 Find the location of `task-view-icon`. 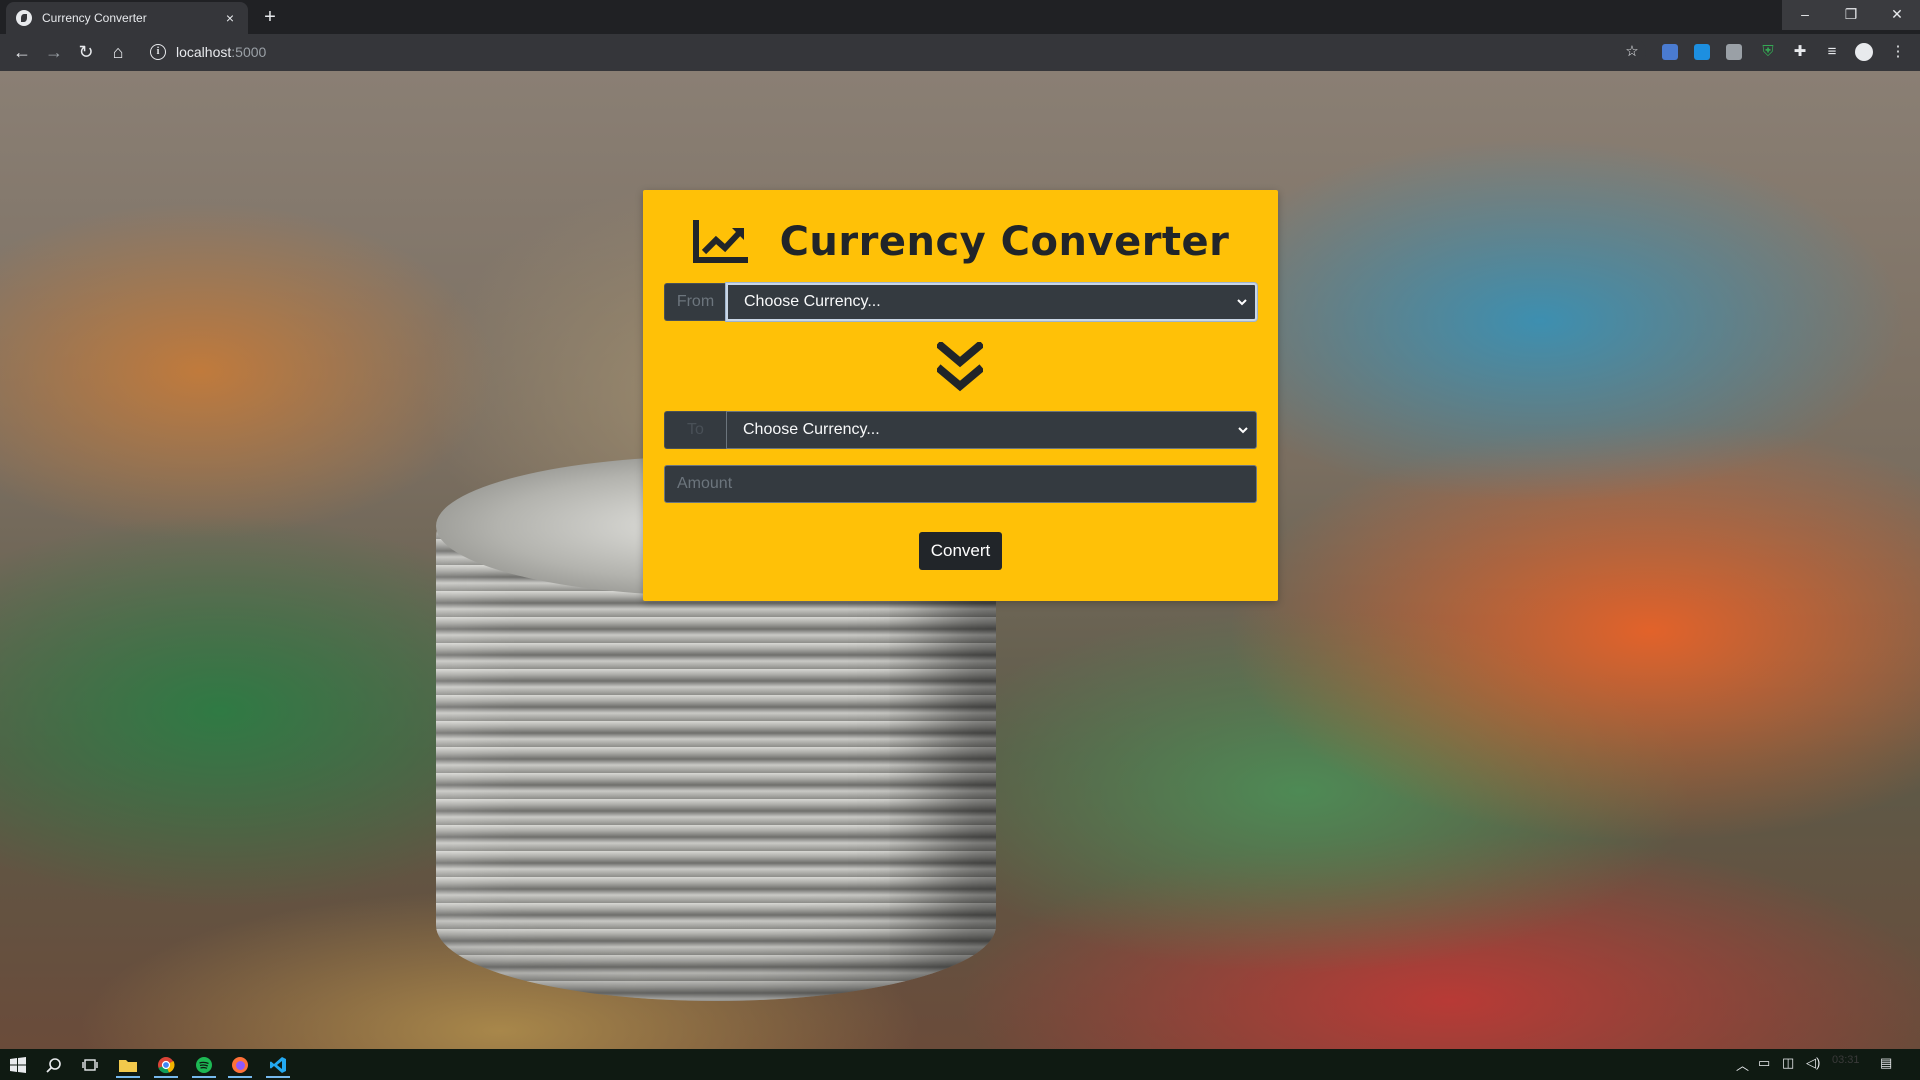

task-view-icon is located at coordinates (90, 1065).